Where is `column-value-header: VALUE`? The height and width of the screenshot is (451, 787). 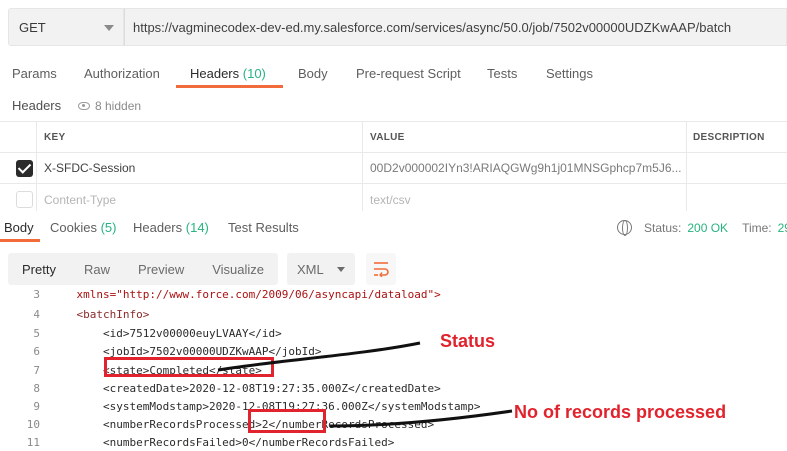
column-value-header: VALUE is located at coordinates (387, 137).